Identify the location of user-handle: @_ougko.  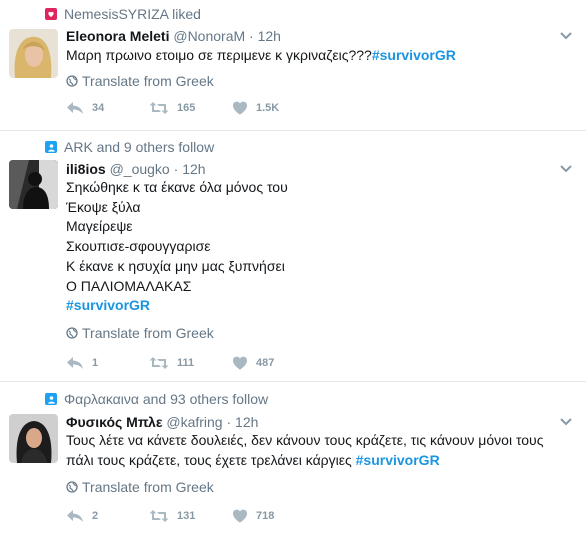
(140, 169).